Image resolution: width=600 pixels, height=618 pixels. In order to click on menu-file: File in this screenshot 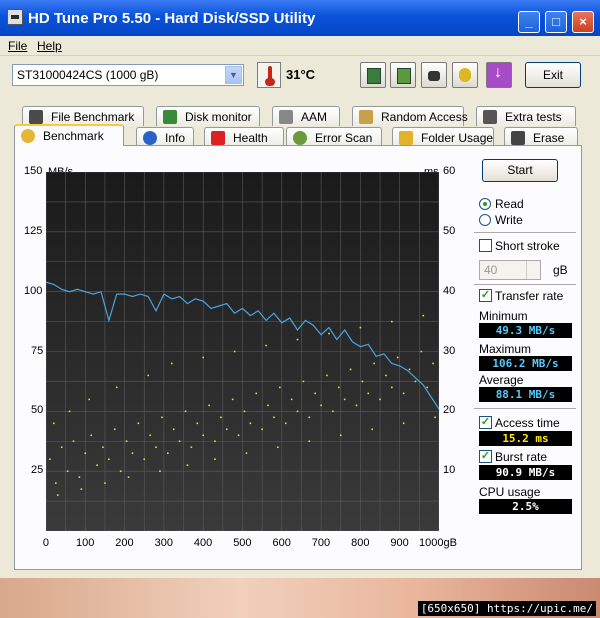, I will do `click(17, 46)`.